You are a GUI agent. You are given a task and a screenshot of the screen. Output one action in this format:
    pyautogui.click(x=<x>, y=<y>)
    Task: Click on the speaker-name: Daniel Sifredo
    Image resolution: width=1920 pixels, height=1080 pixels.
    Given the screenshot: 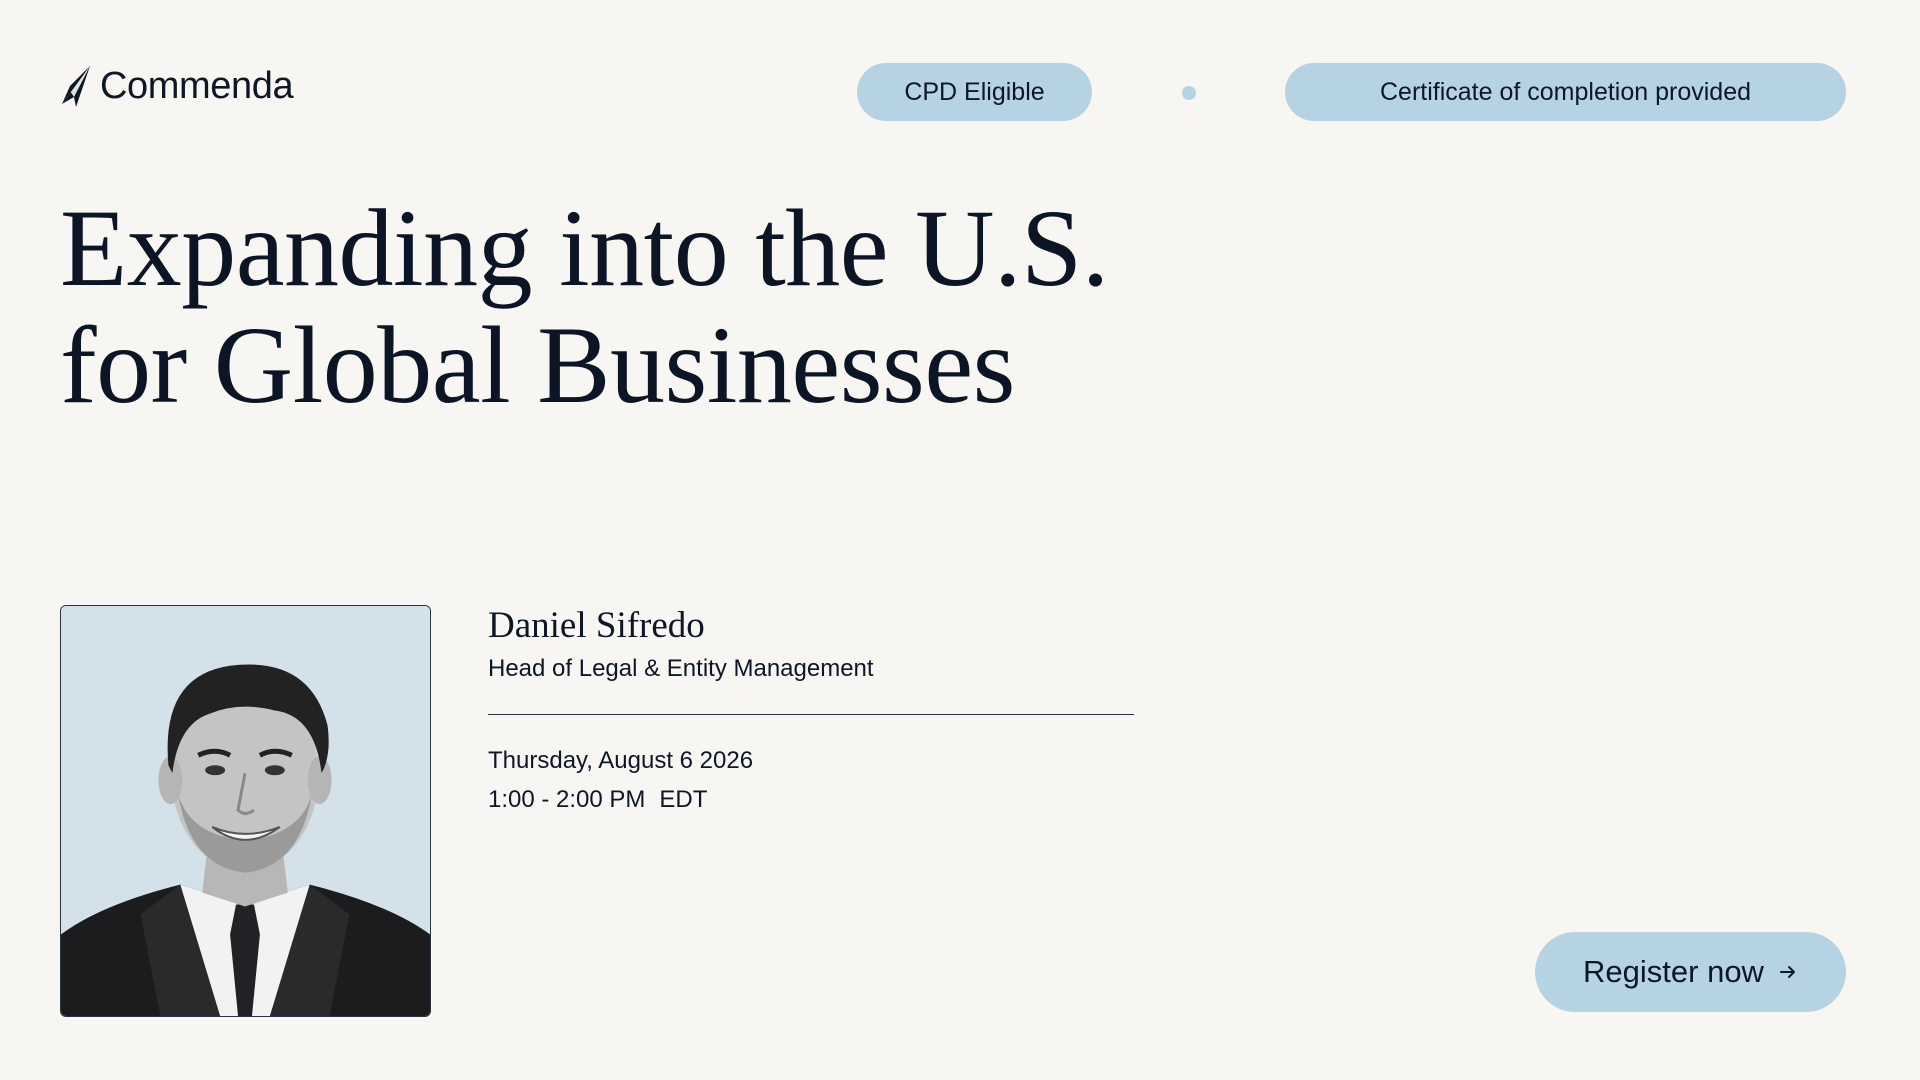 What is the action you would take?
    pyautogui.click(x=596, y=625)
    